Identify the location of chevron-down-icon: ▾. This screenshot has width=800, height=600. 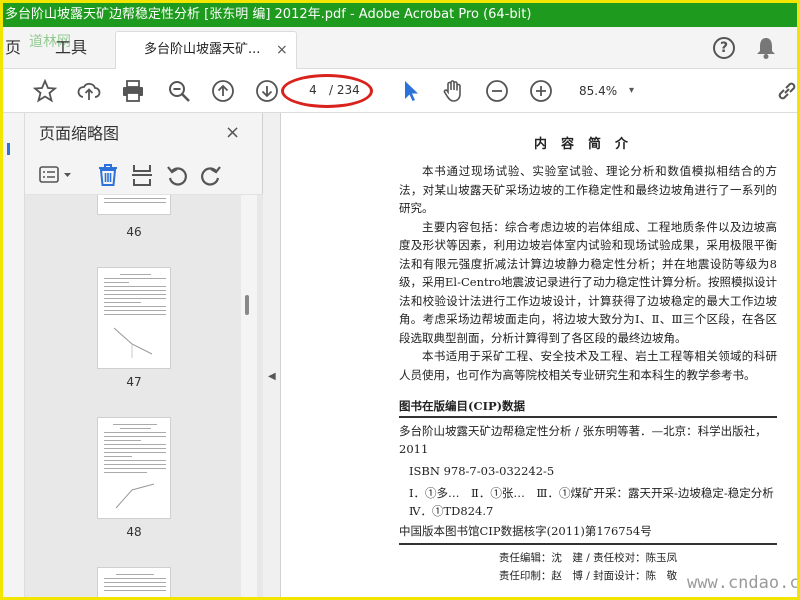
(631, 91).